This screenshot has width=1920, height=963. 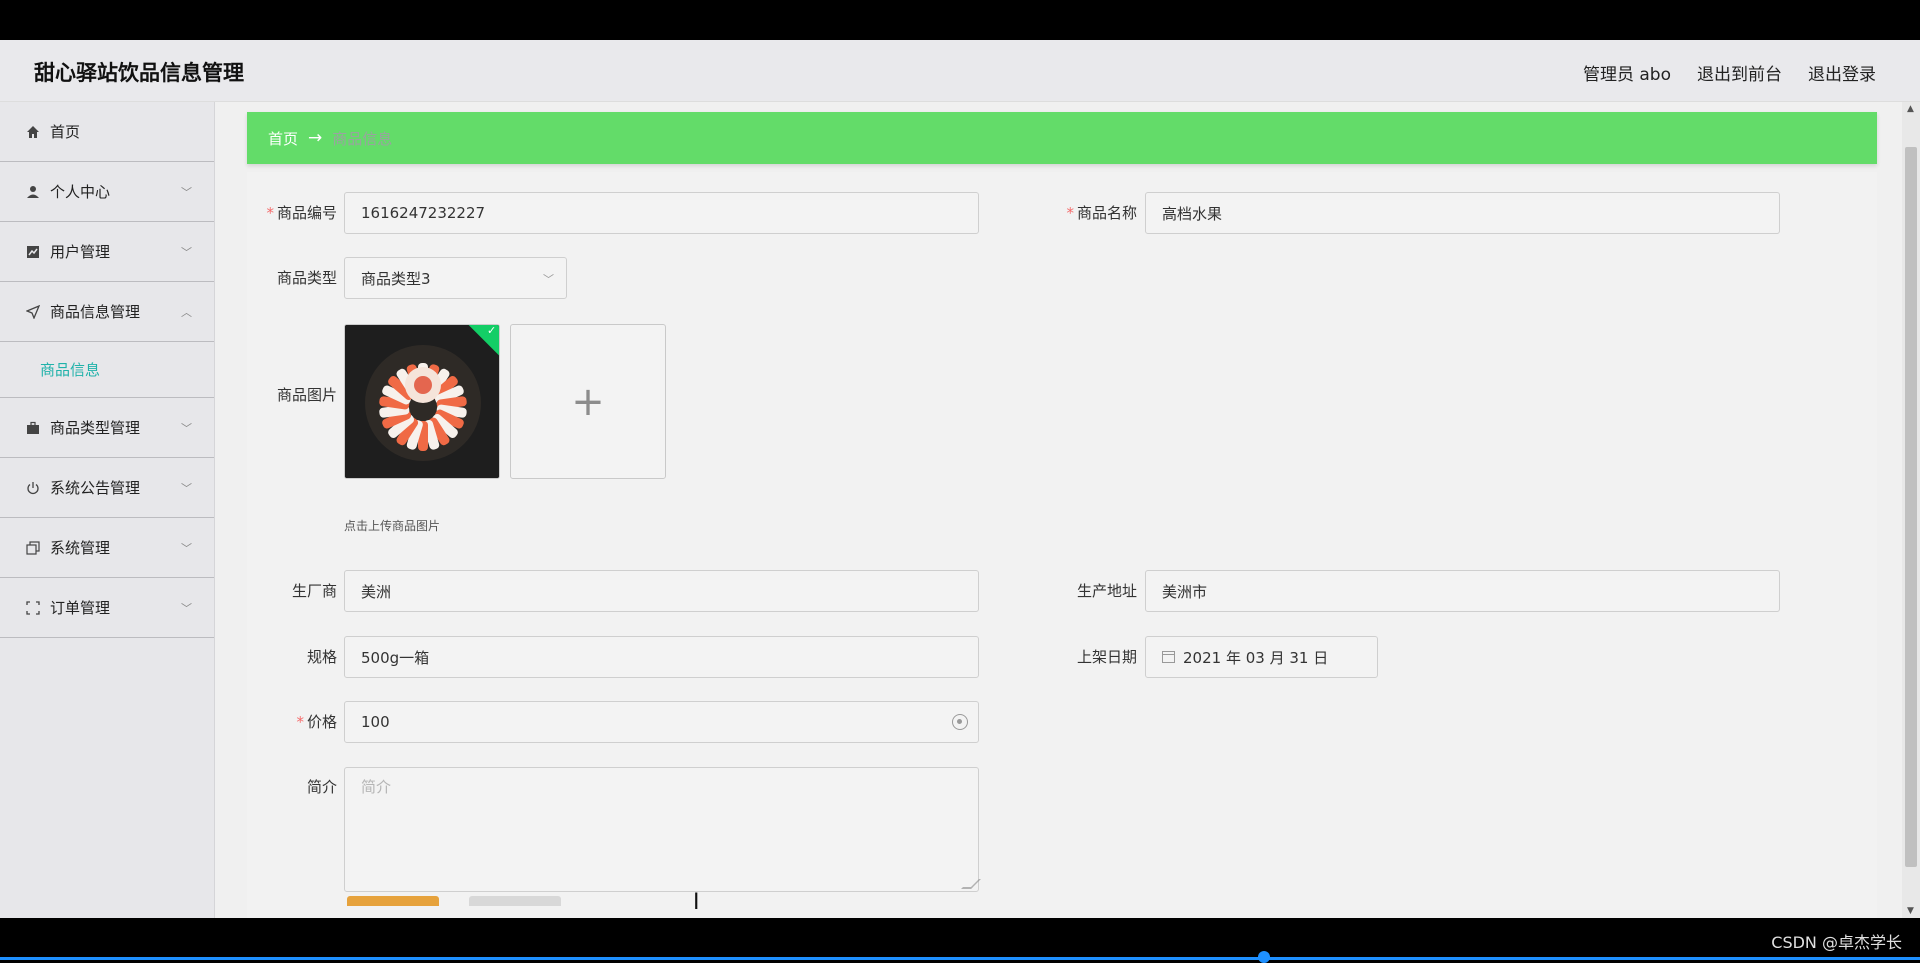 What do you see at coordinates (33, 488) in the screenshot?
I see `power-icon` at bounding box center [33, 488].